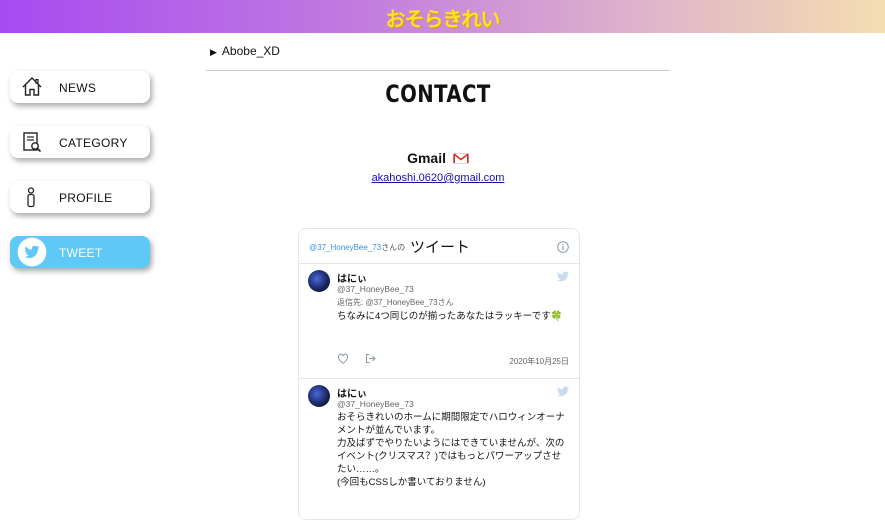 The image size is (885, 520). I want to click on timeline-title: ツイート, so click(440, 247).